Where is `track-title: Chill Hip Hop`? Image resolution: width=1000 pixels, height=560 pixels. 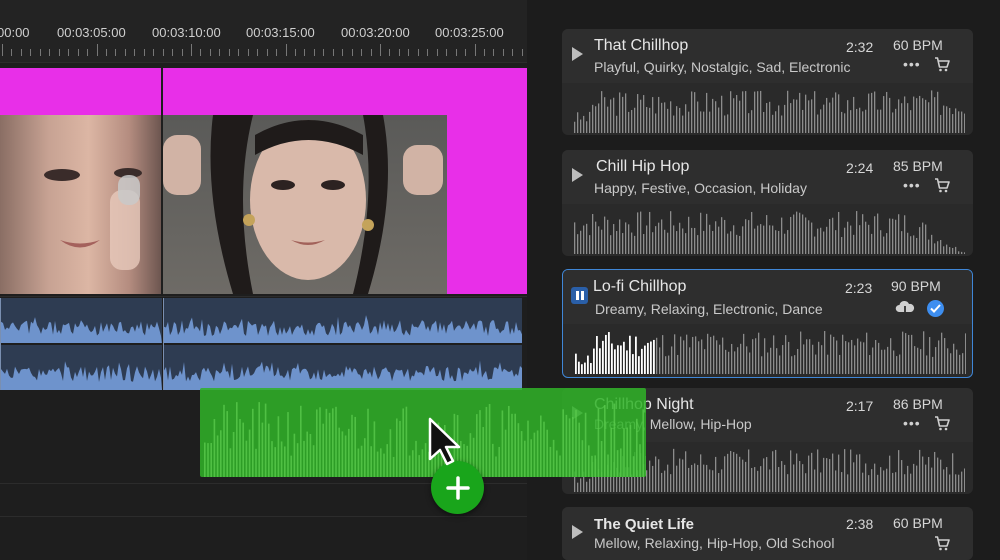
track-title: Chill Hip Hop is located at coordinates (643, 166).